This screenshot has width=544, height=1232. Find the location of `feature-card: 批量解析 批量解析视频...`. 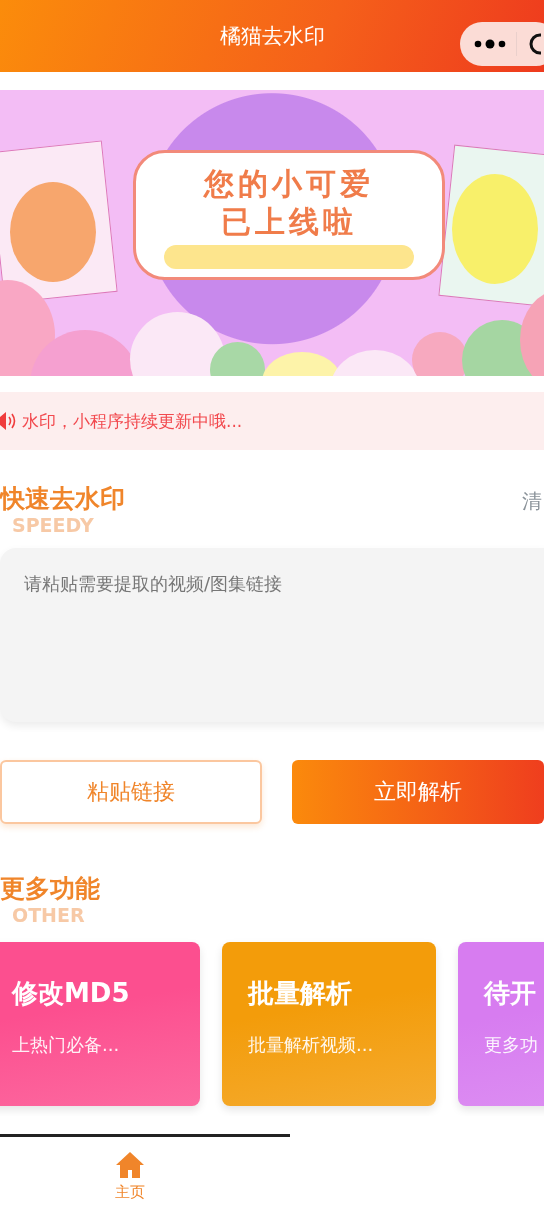

feature-card: 批量解析 批量解析视频... is located at coordinates (329, 1024).